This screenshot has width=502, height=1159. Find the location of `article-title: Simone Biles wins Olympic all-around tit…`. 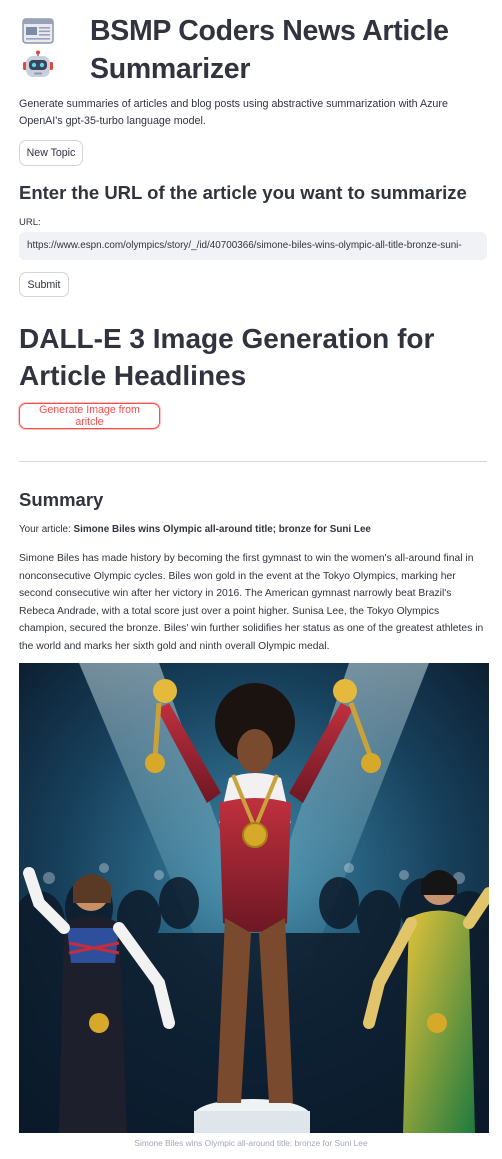

article-title: Simone Biles wins Olympic all-around tit… is located at coordinates (222, 529).